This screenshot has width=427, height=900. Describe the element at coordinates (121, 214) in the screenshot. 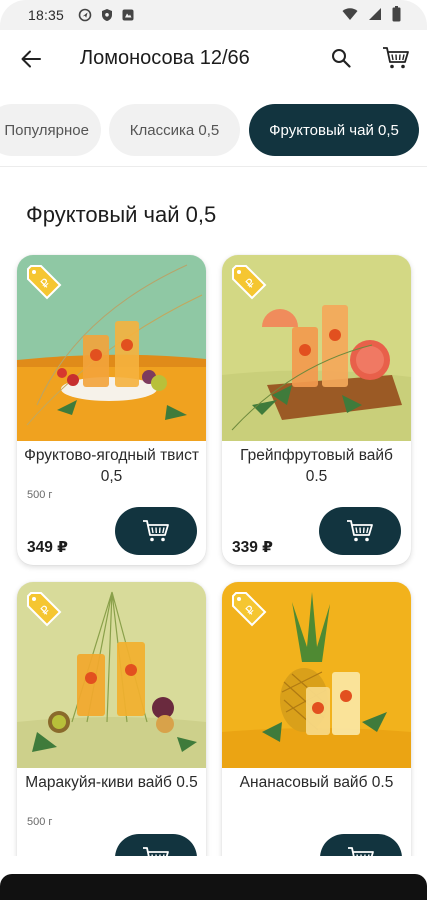

I see `section-title: Фруктовый чай 0,5` at that location.